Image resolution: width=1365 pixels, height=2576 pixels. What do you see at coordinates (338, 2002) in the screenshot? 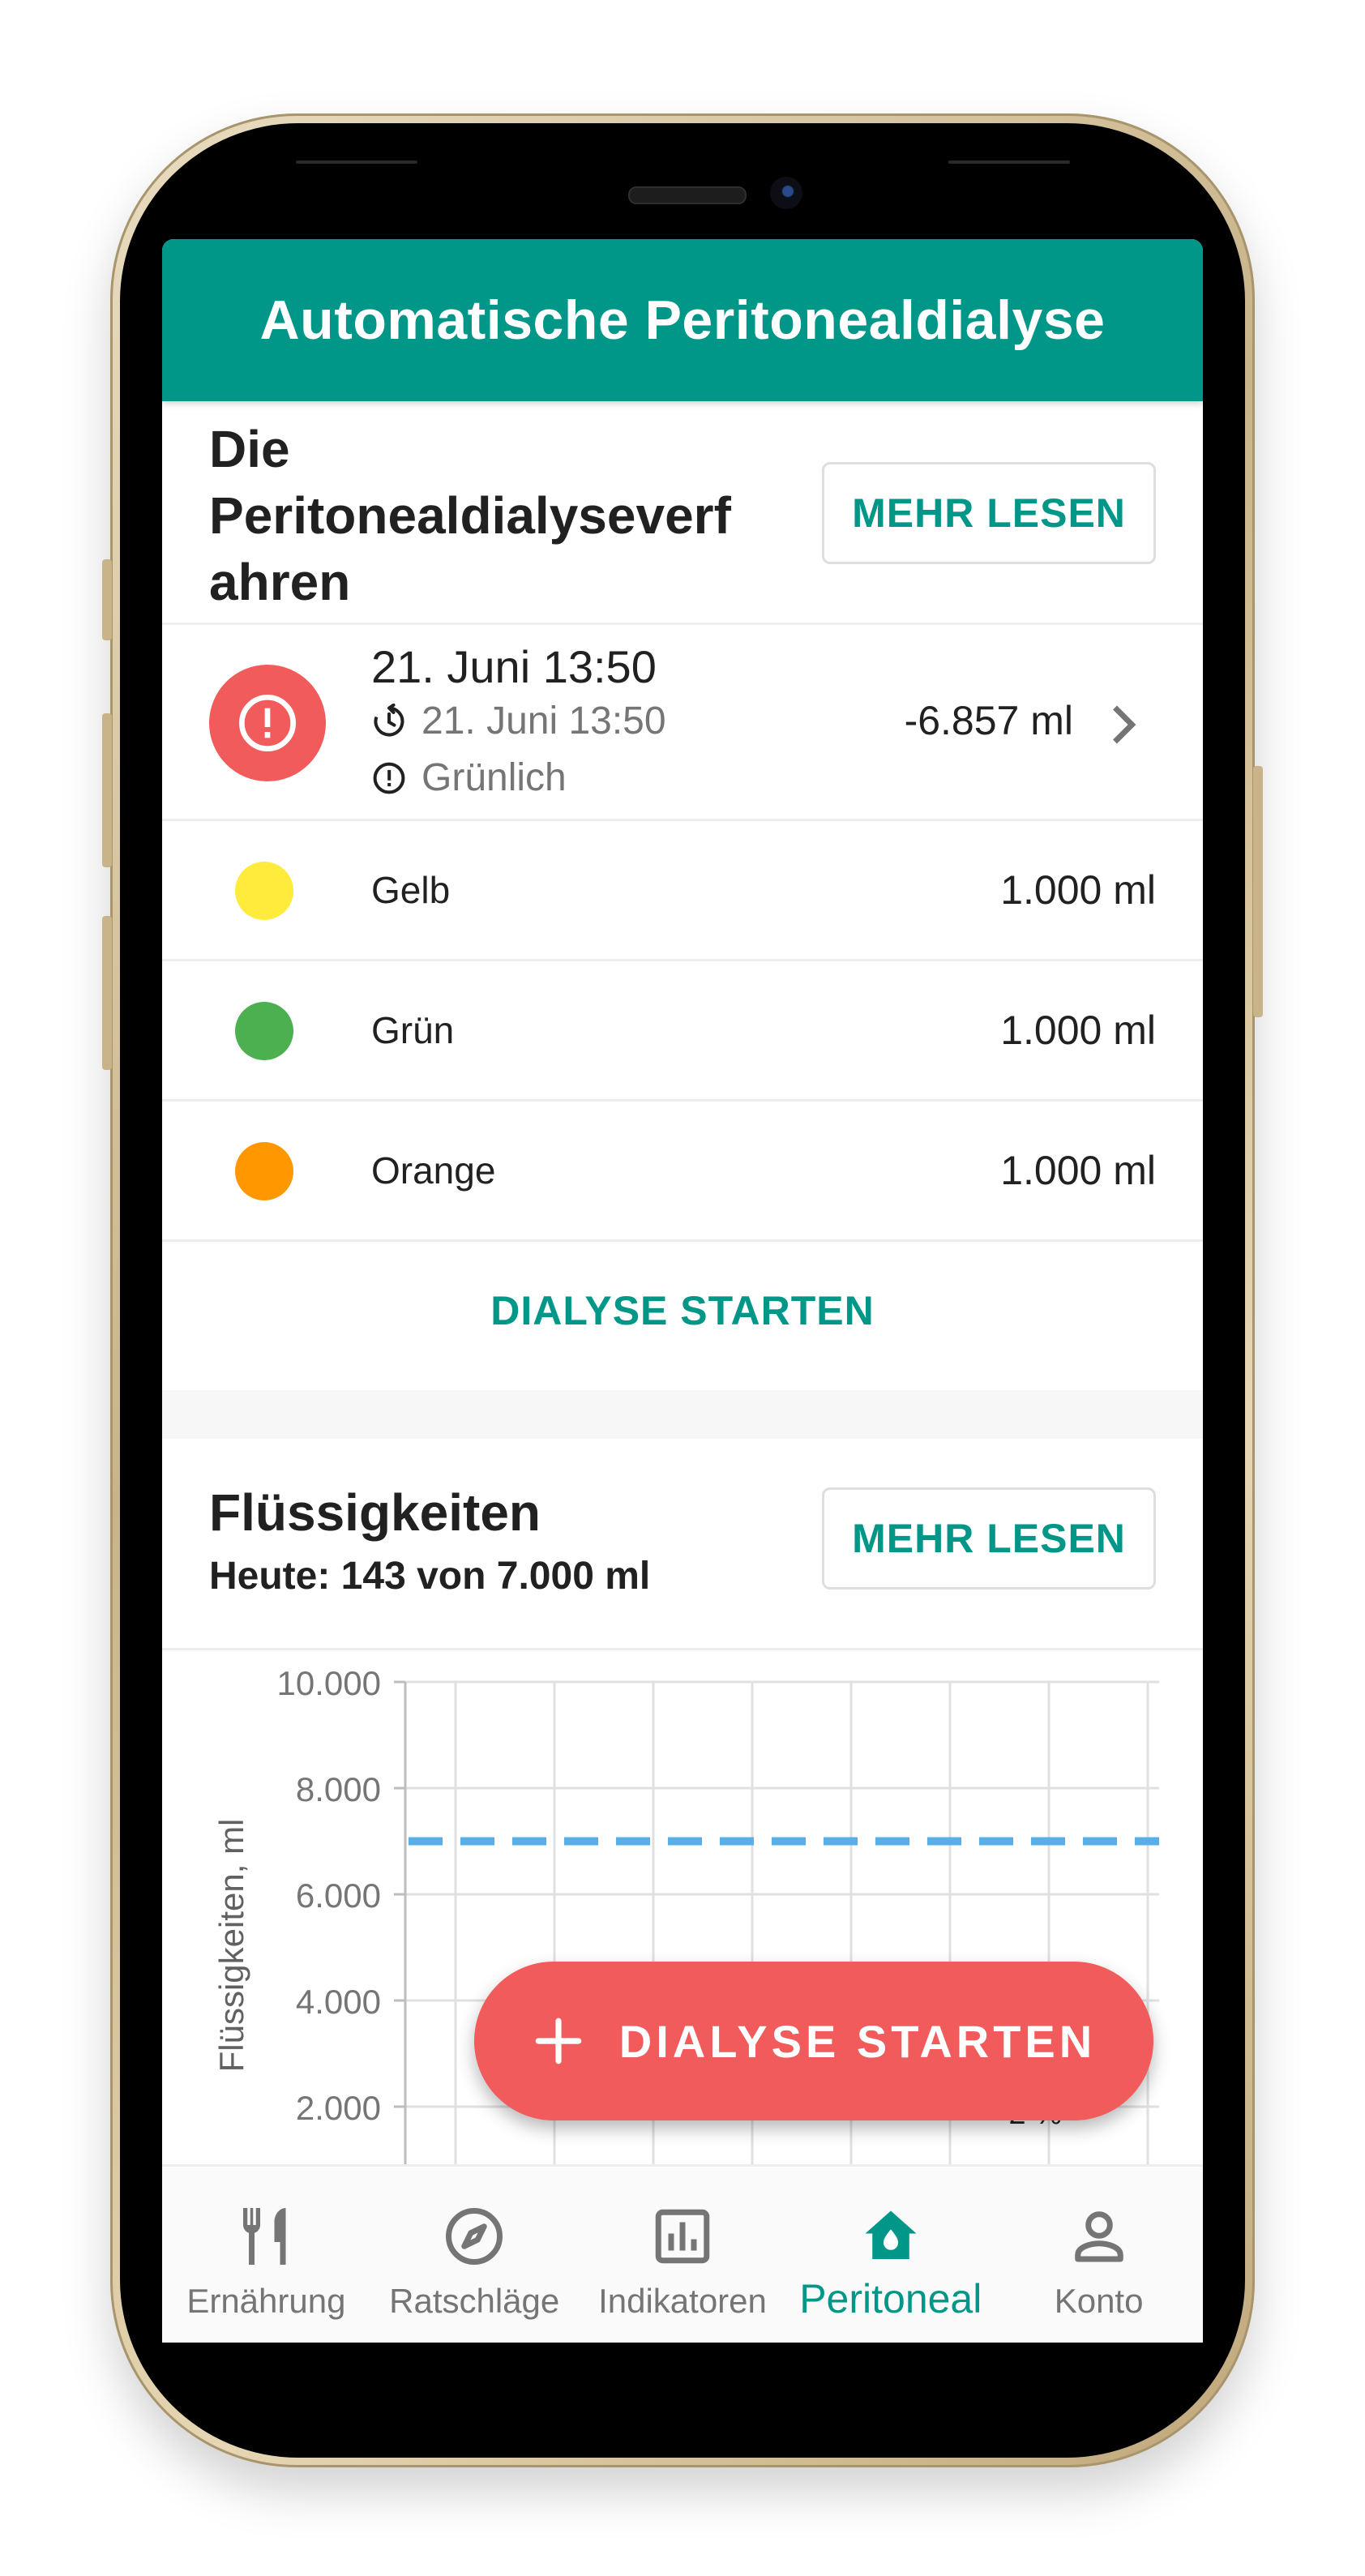
I see `y-tick-label: 4.000` at bounding box center [338, 2002].